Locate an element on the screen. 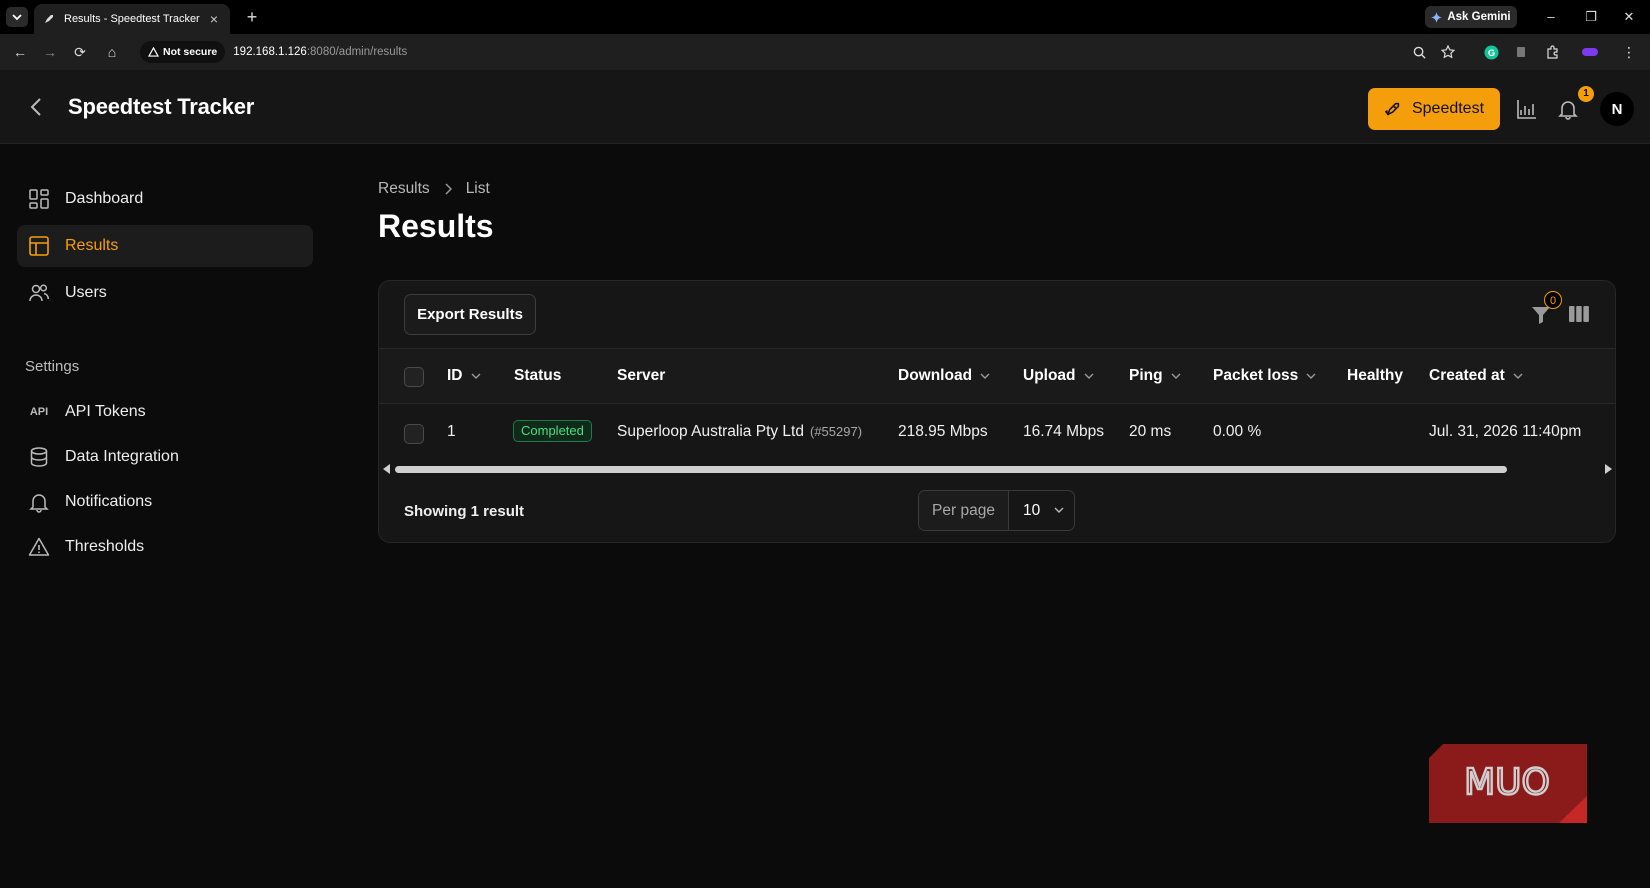 The width and height of the screenshot is (1650, 888). warning-triangle-icon is located at coordinates (153, 52).